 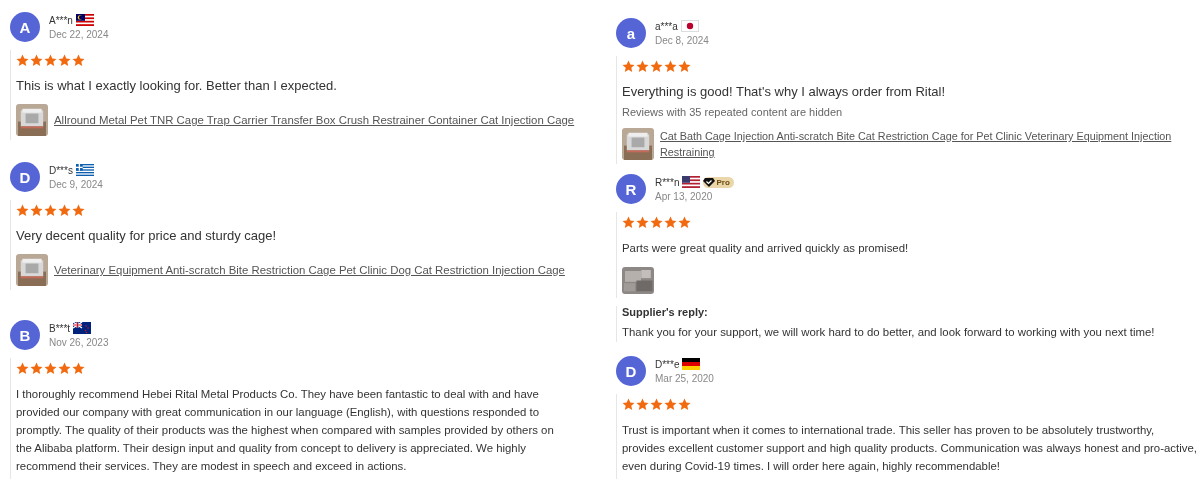 I want to click on hidden-reviews-note: Reviews with 35 repeated content are hidden, so click(x=733, y=112).